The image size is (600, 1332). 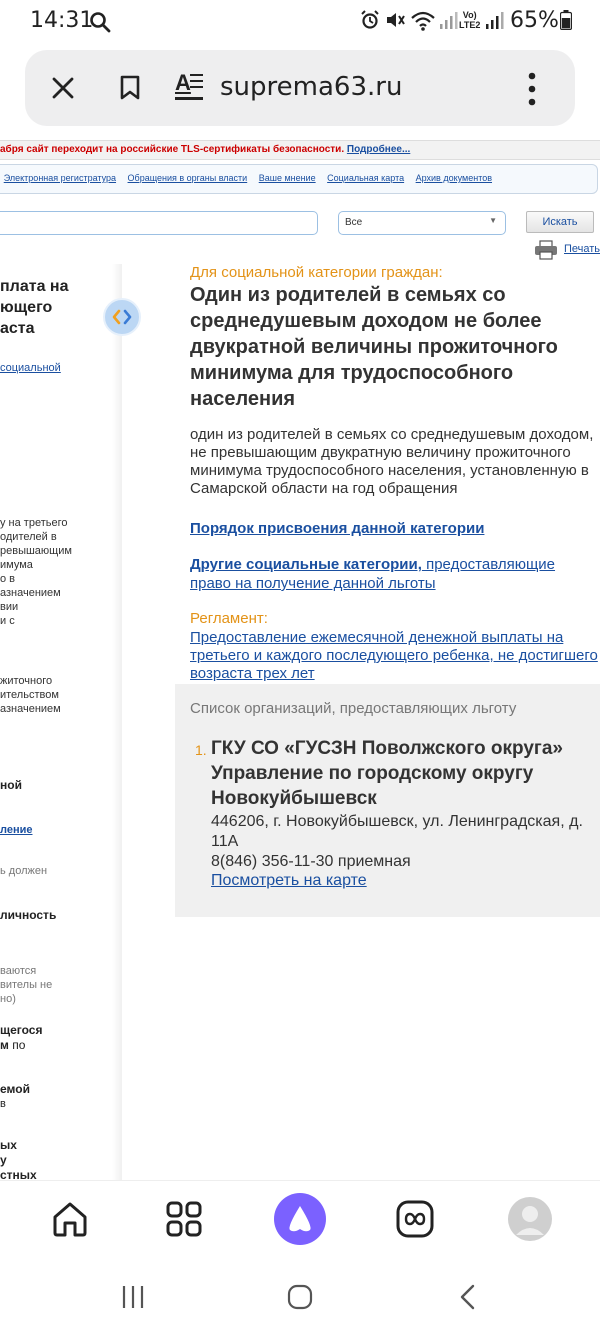 I want to click on browser-toolbar: A suprema63.ru, so click(x=300, y=88).